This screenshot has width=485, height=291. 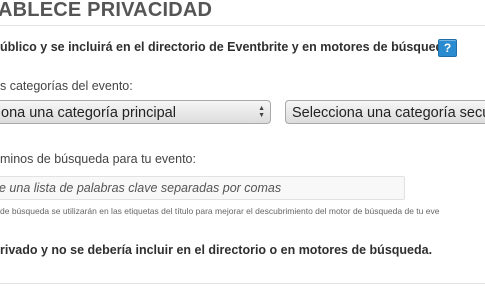 What do you see at coordinates (261, 112) in the screenshot?
I see `select-arrows-icon: ▲ ▼` at bounding box center [261, 112].